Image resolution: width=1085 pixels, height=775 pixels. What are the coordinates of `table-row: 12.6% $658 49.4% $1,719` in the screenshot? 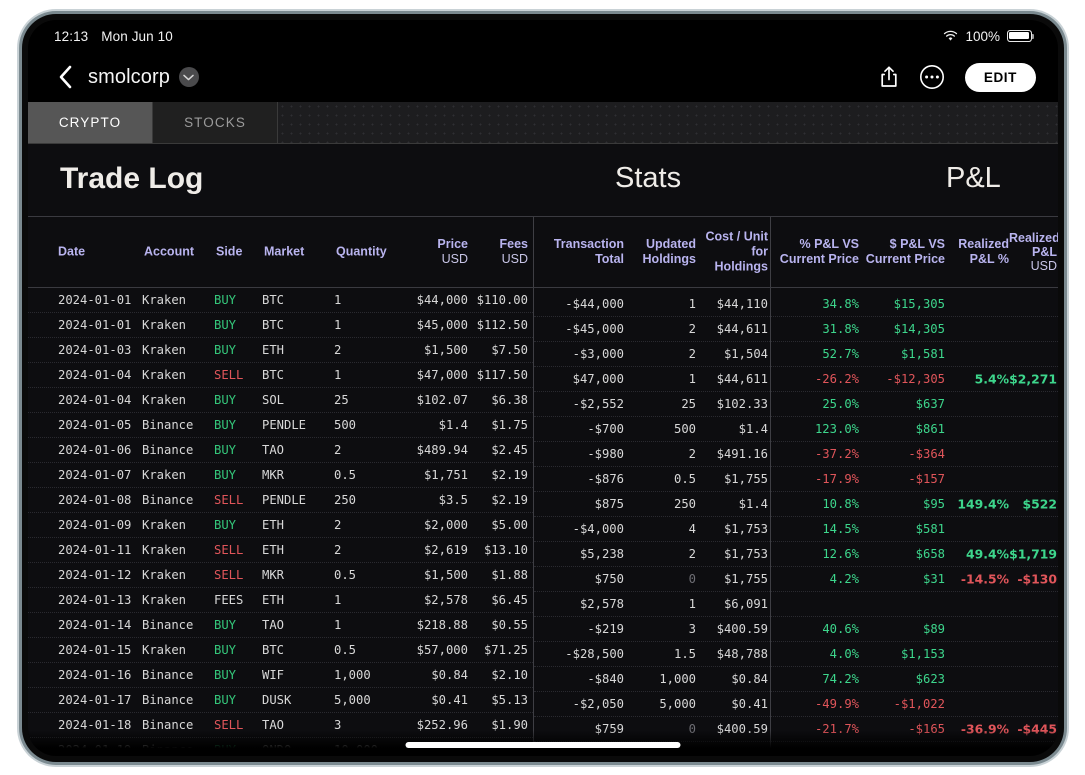 It's located at (914, 554).